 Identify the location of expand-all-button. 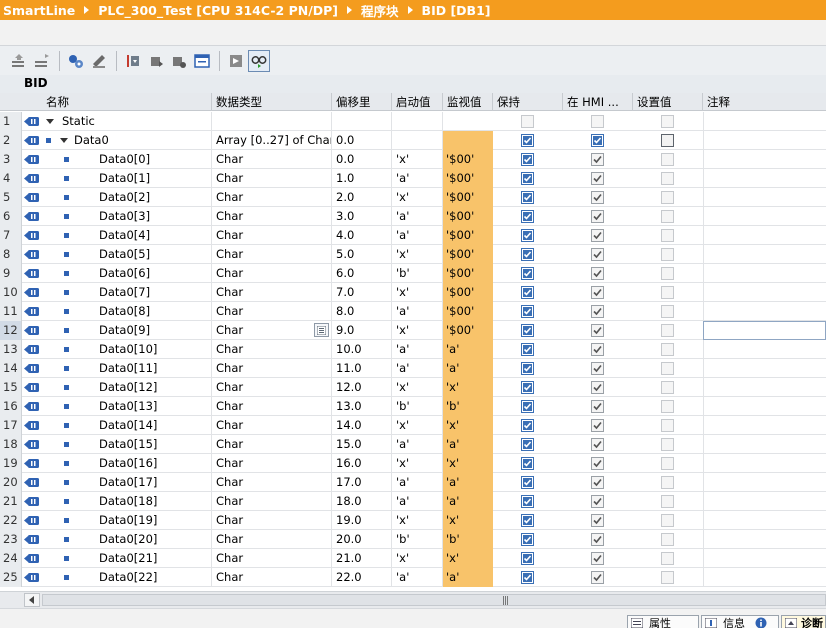
(76, 61).